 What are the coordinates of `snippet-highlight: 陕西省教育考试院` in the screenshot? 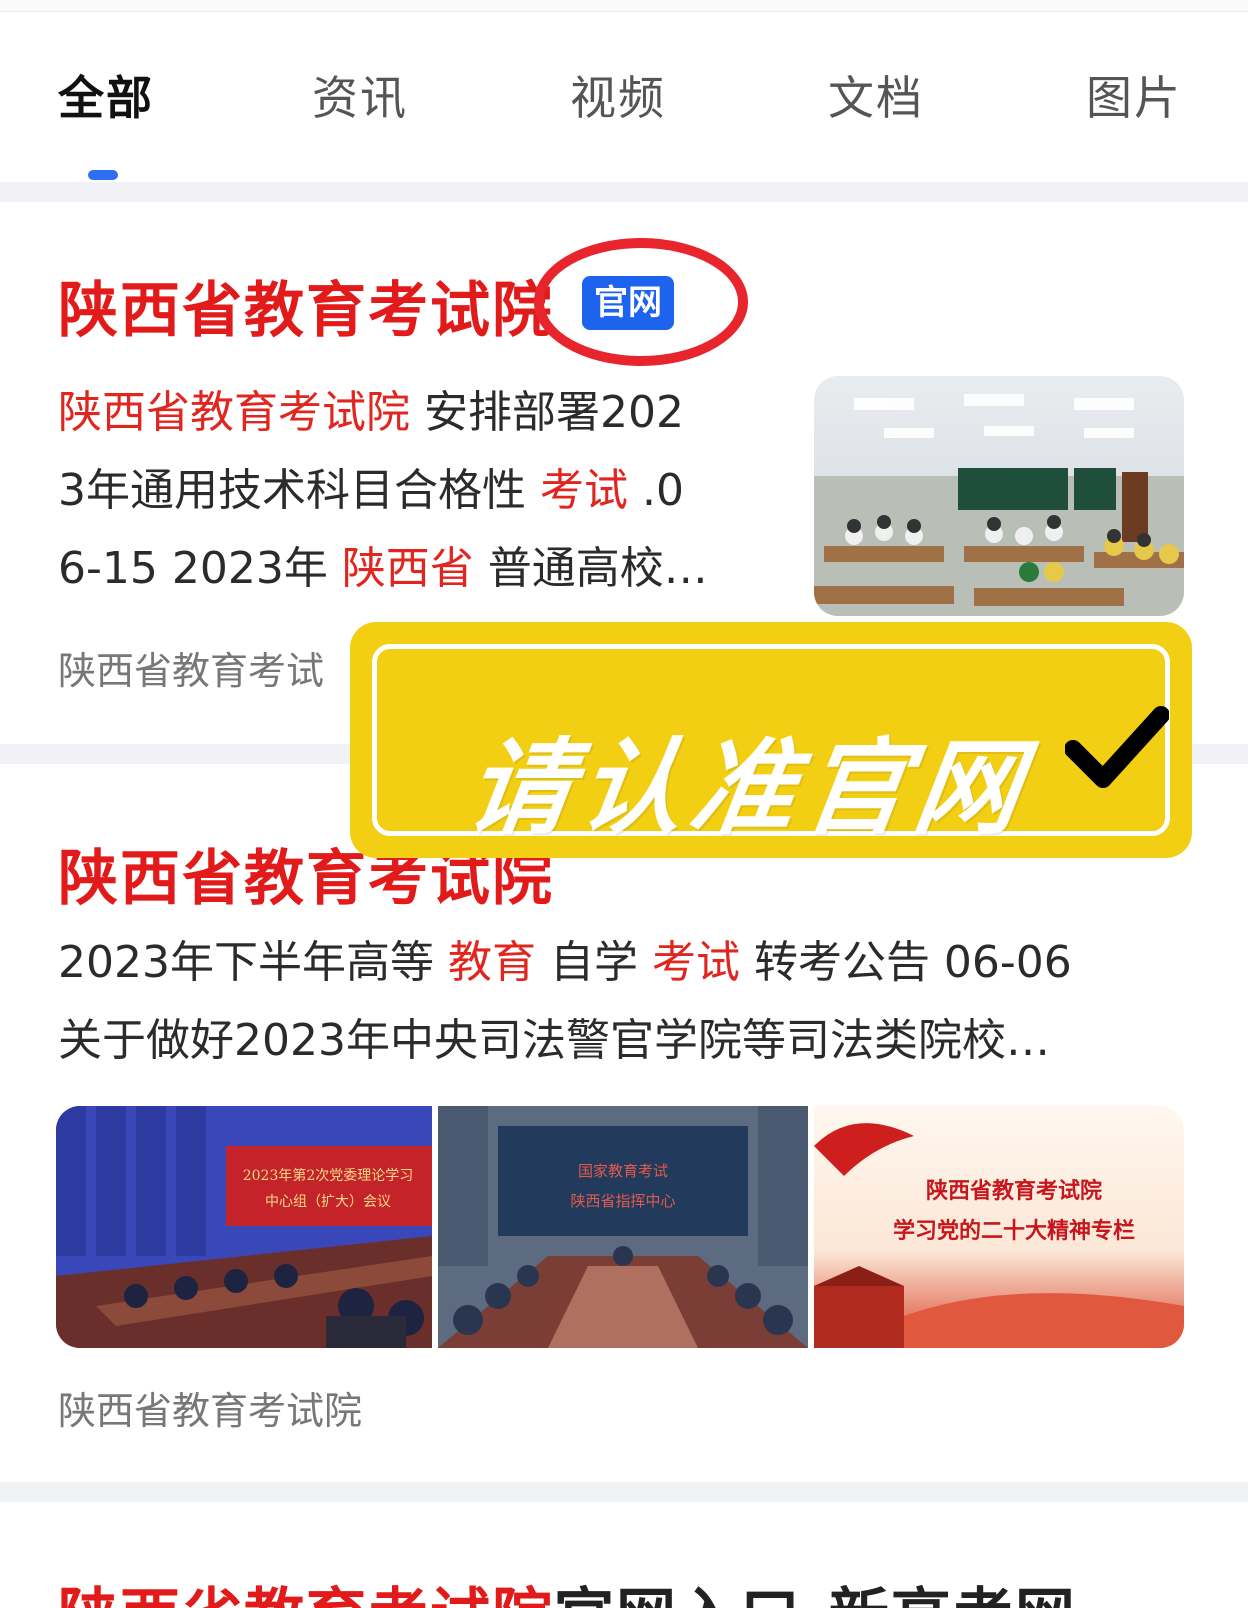 It's located at (234, 412).